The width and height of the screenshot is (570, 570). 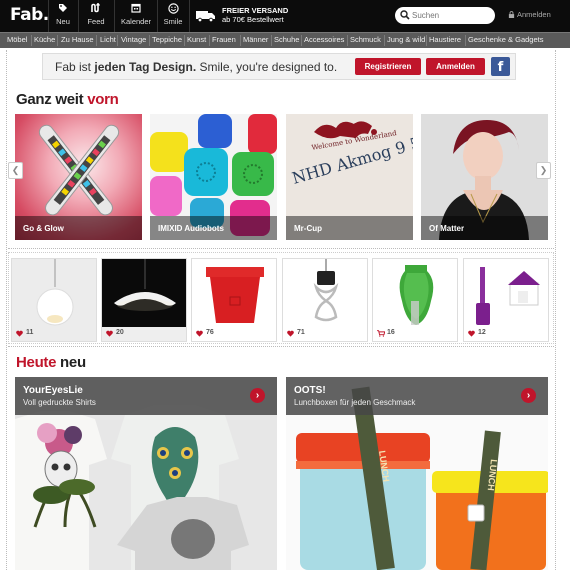 I want to click on favorite-count: 12, so click(x=482, y=332).